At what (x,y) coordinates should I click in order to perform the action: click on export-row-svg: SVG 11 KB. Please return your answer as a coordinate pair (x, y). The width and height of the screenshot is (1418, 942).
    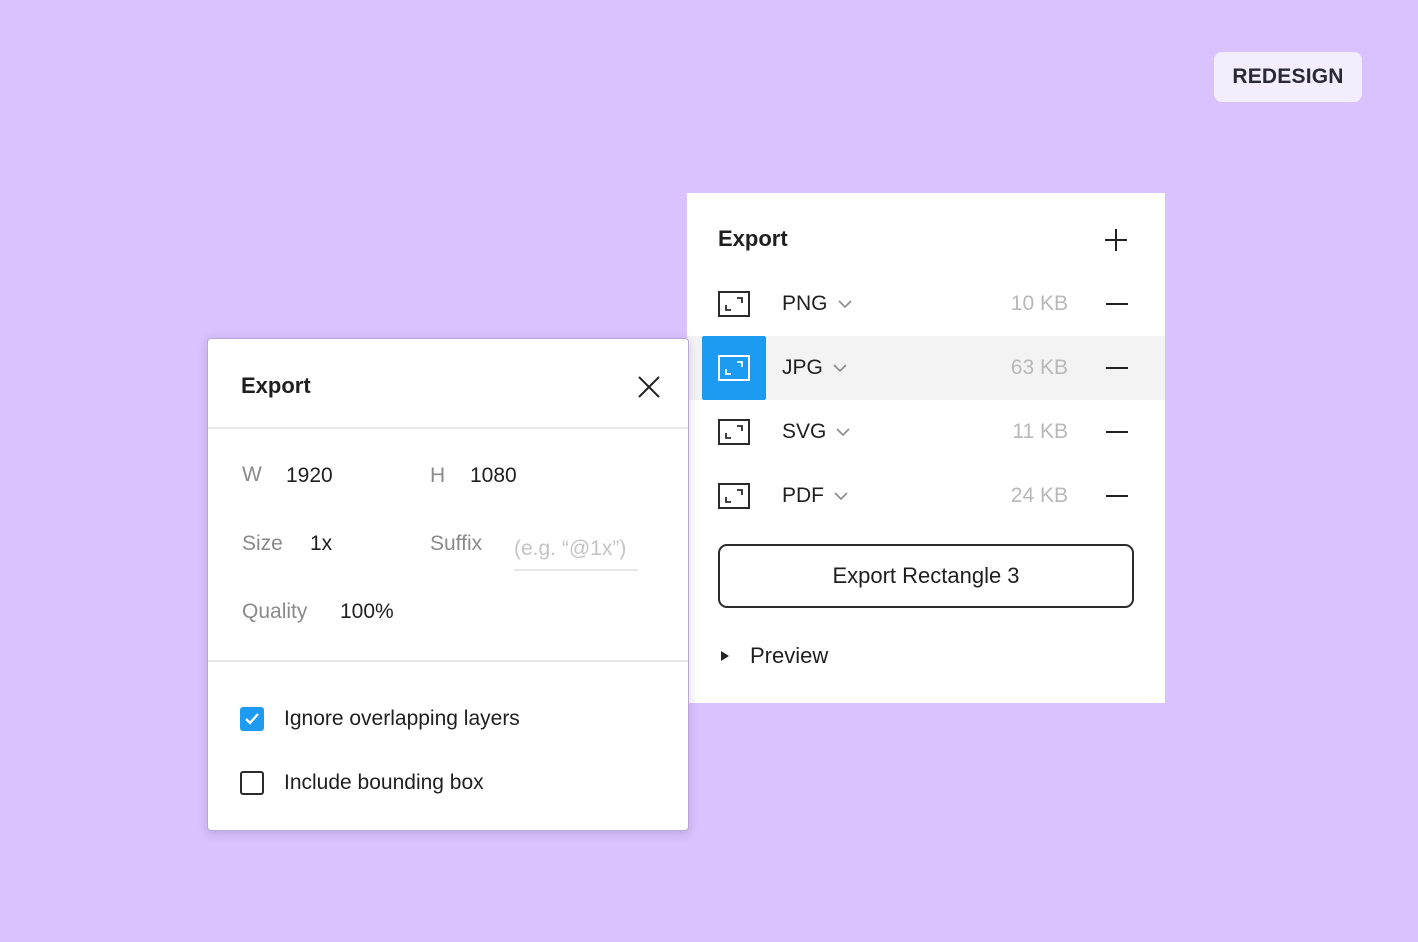
    Looking at the image, I should click on (926, 432).